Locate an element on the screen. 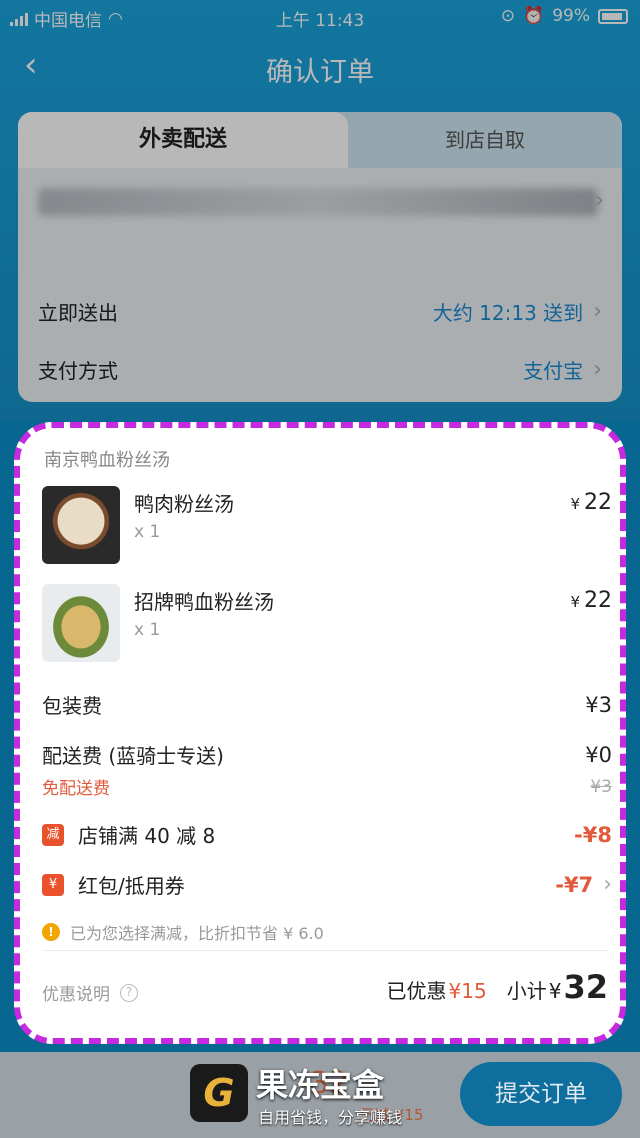 The image size is (640, 1138). order-item: 鸭肉粉丝汤 x 1 ¥22 is located at coordinates (327, 527).